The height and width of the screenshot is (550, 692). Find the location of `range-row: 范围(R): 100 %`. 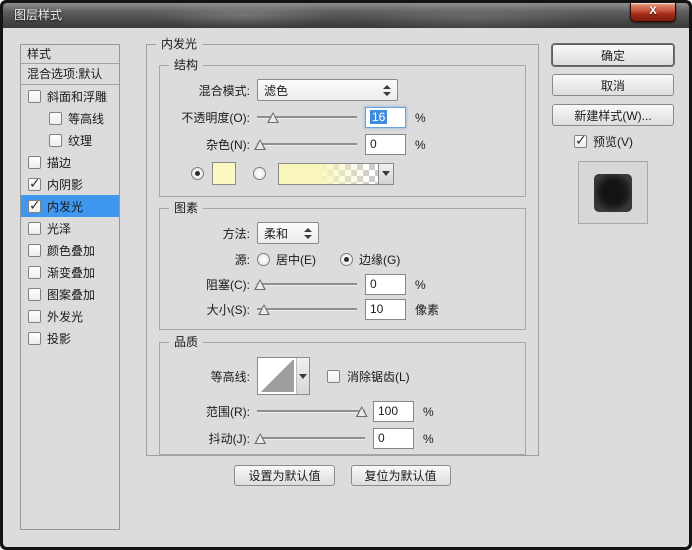

range-row: 范围(R): 100 % is located at coordinates (338, 411).